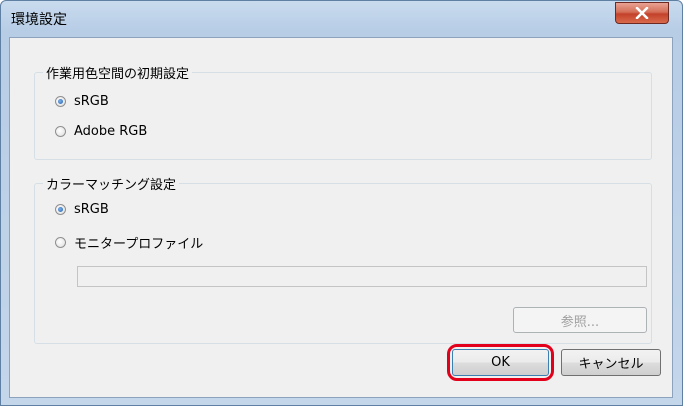  I want to click on workspace-srgb-radio: sRGB, so click(82, 101).